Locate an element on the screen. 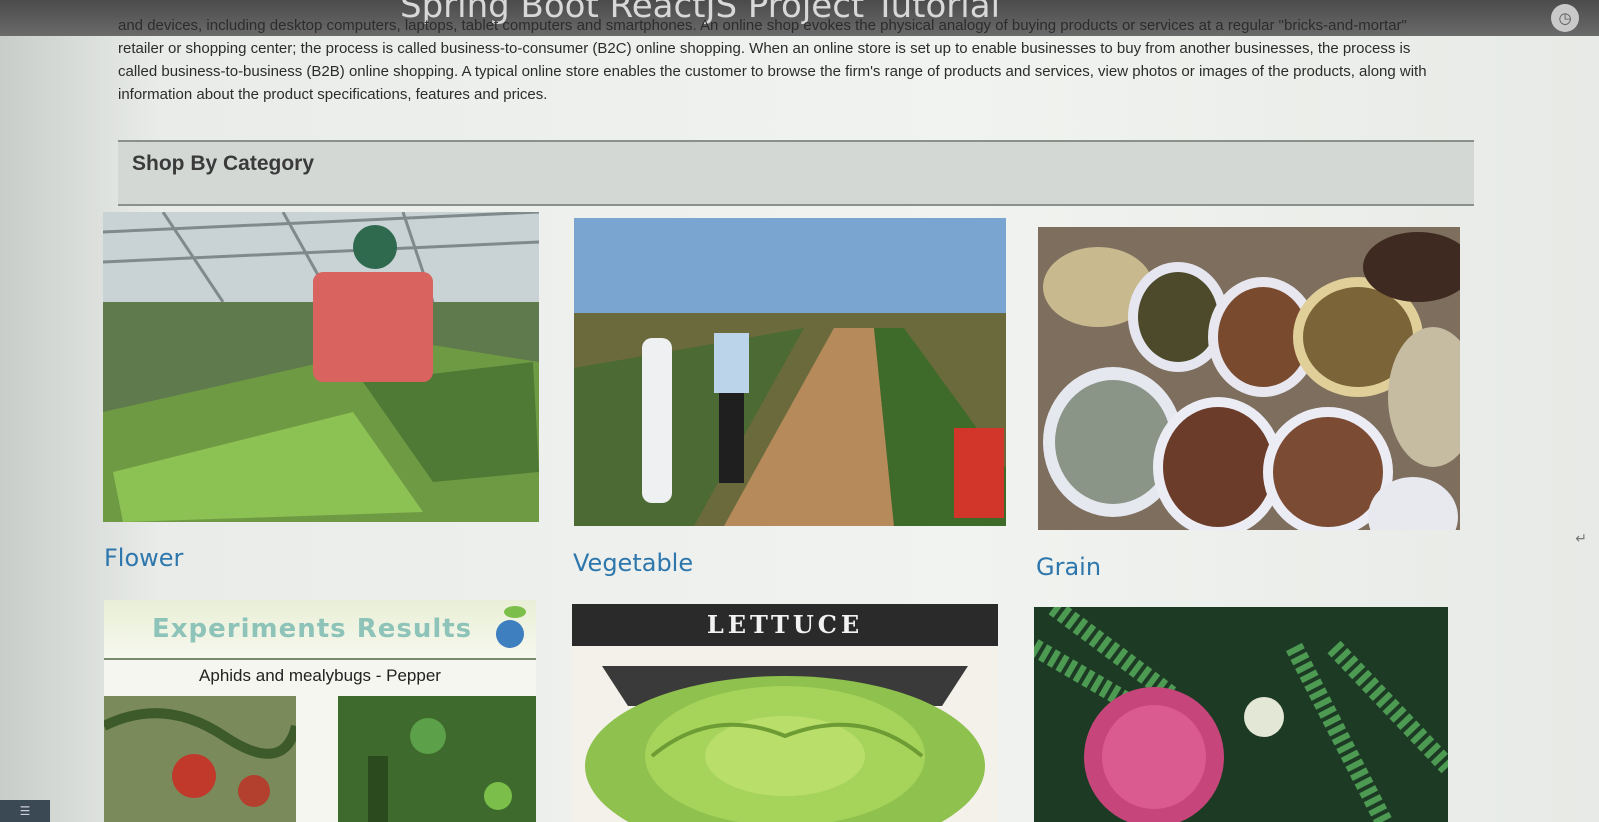 The image size is (1599, 822). pepper-photo-left is located at coordinates (200, 759).